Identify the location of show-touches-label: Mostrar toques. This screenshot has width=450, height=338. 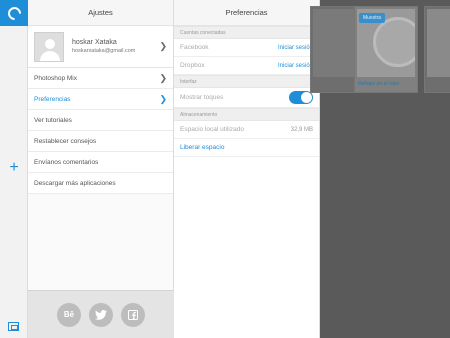
(202, 97).